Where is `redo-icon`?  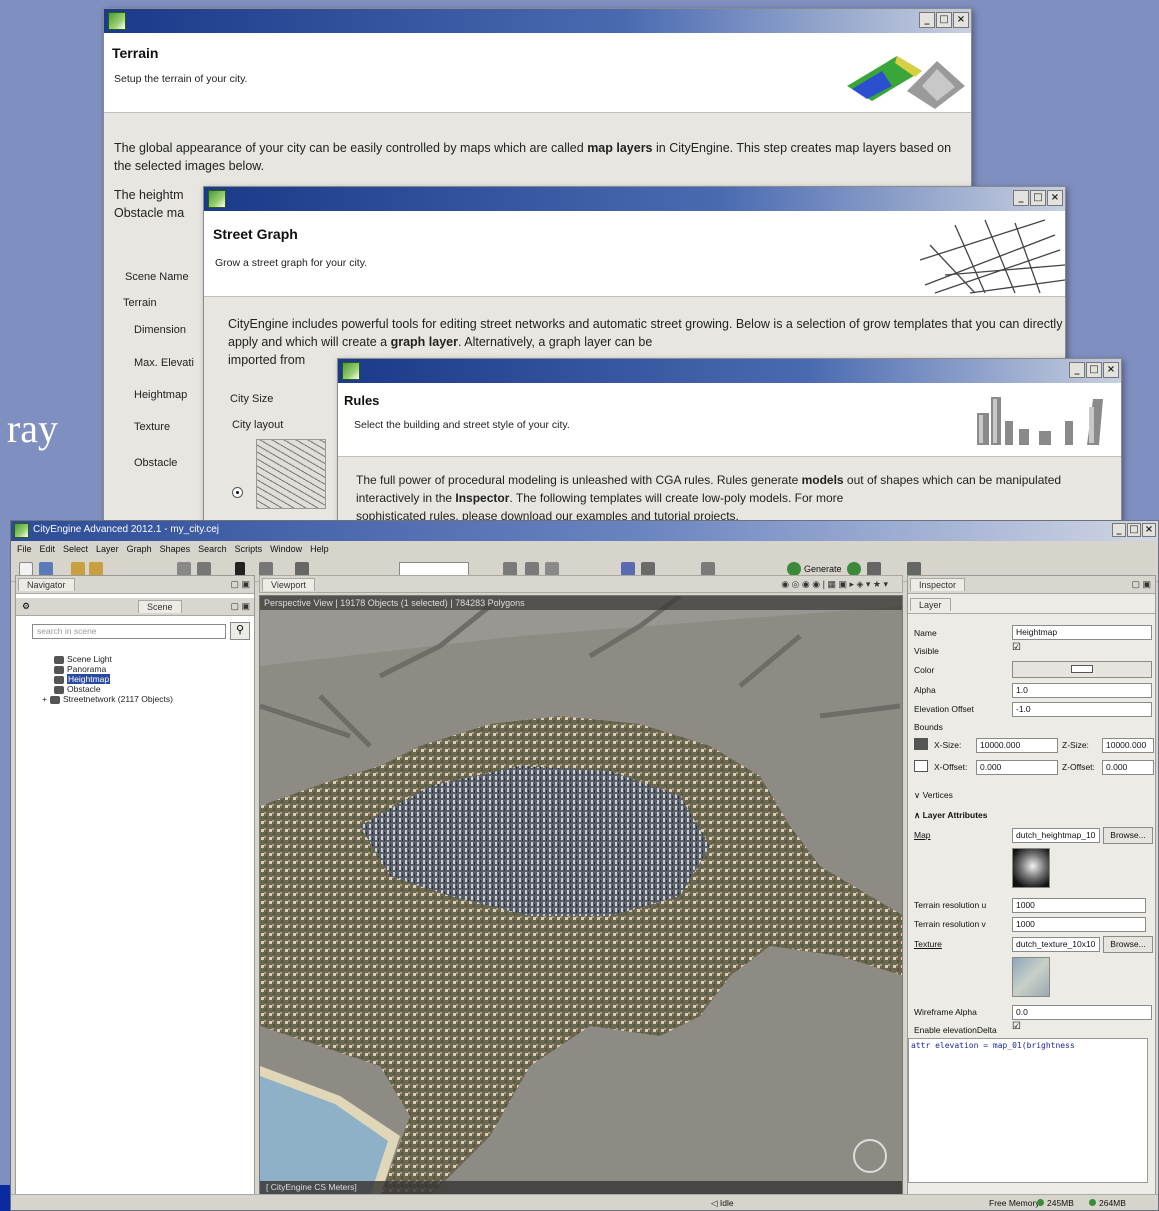
redo-icon is located at coordinates (96, 569).